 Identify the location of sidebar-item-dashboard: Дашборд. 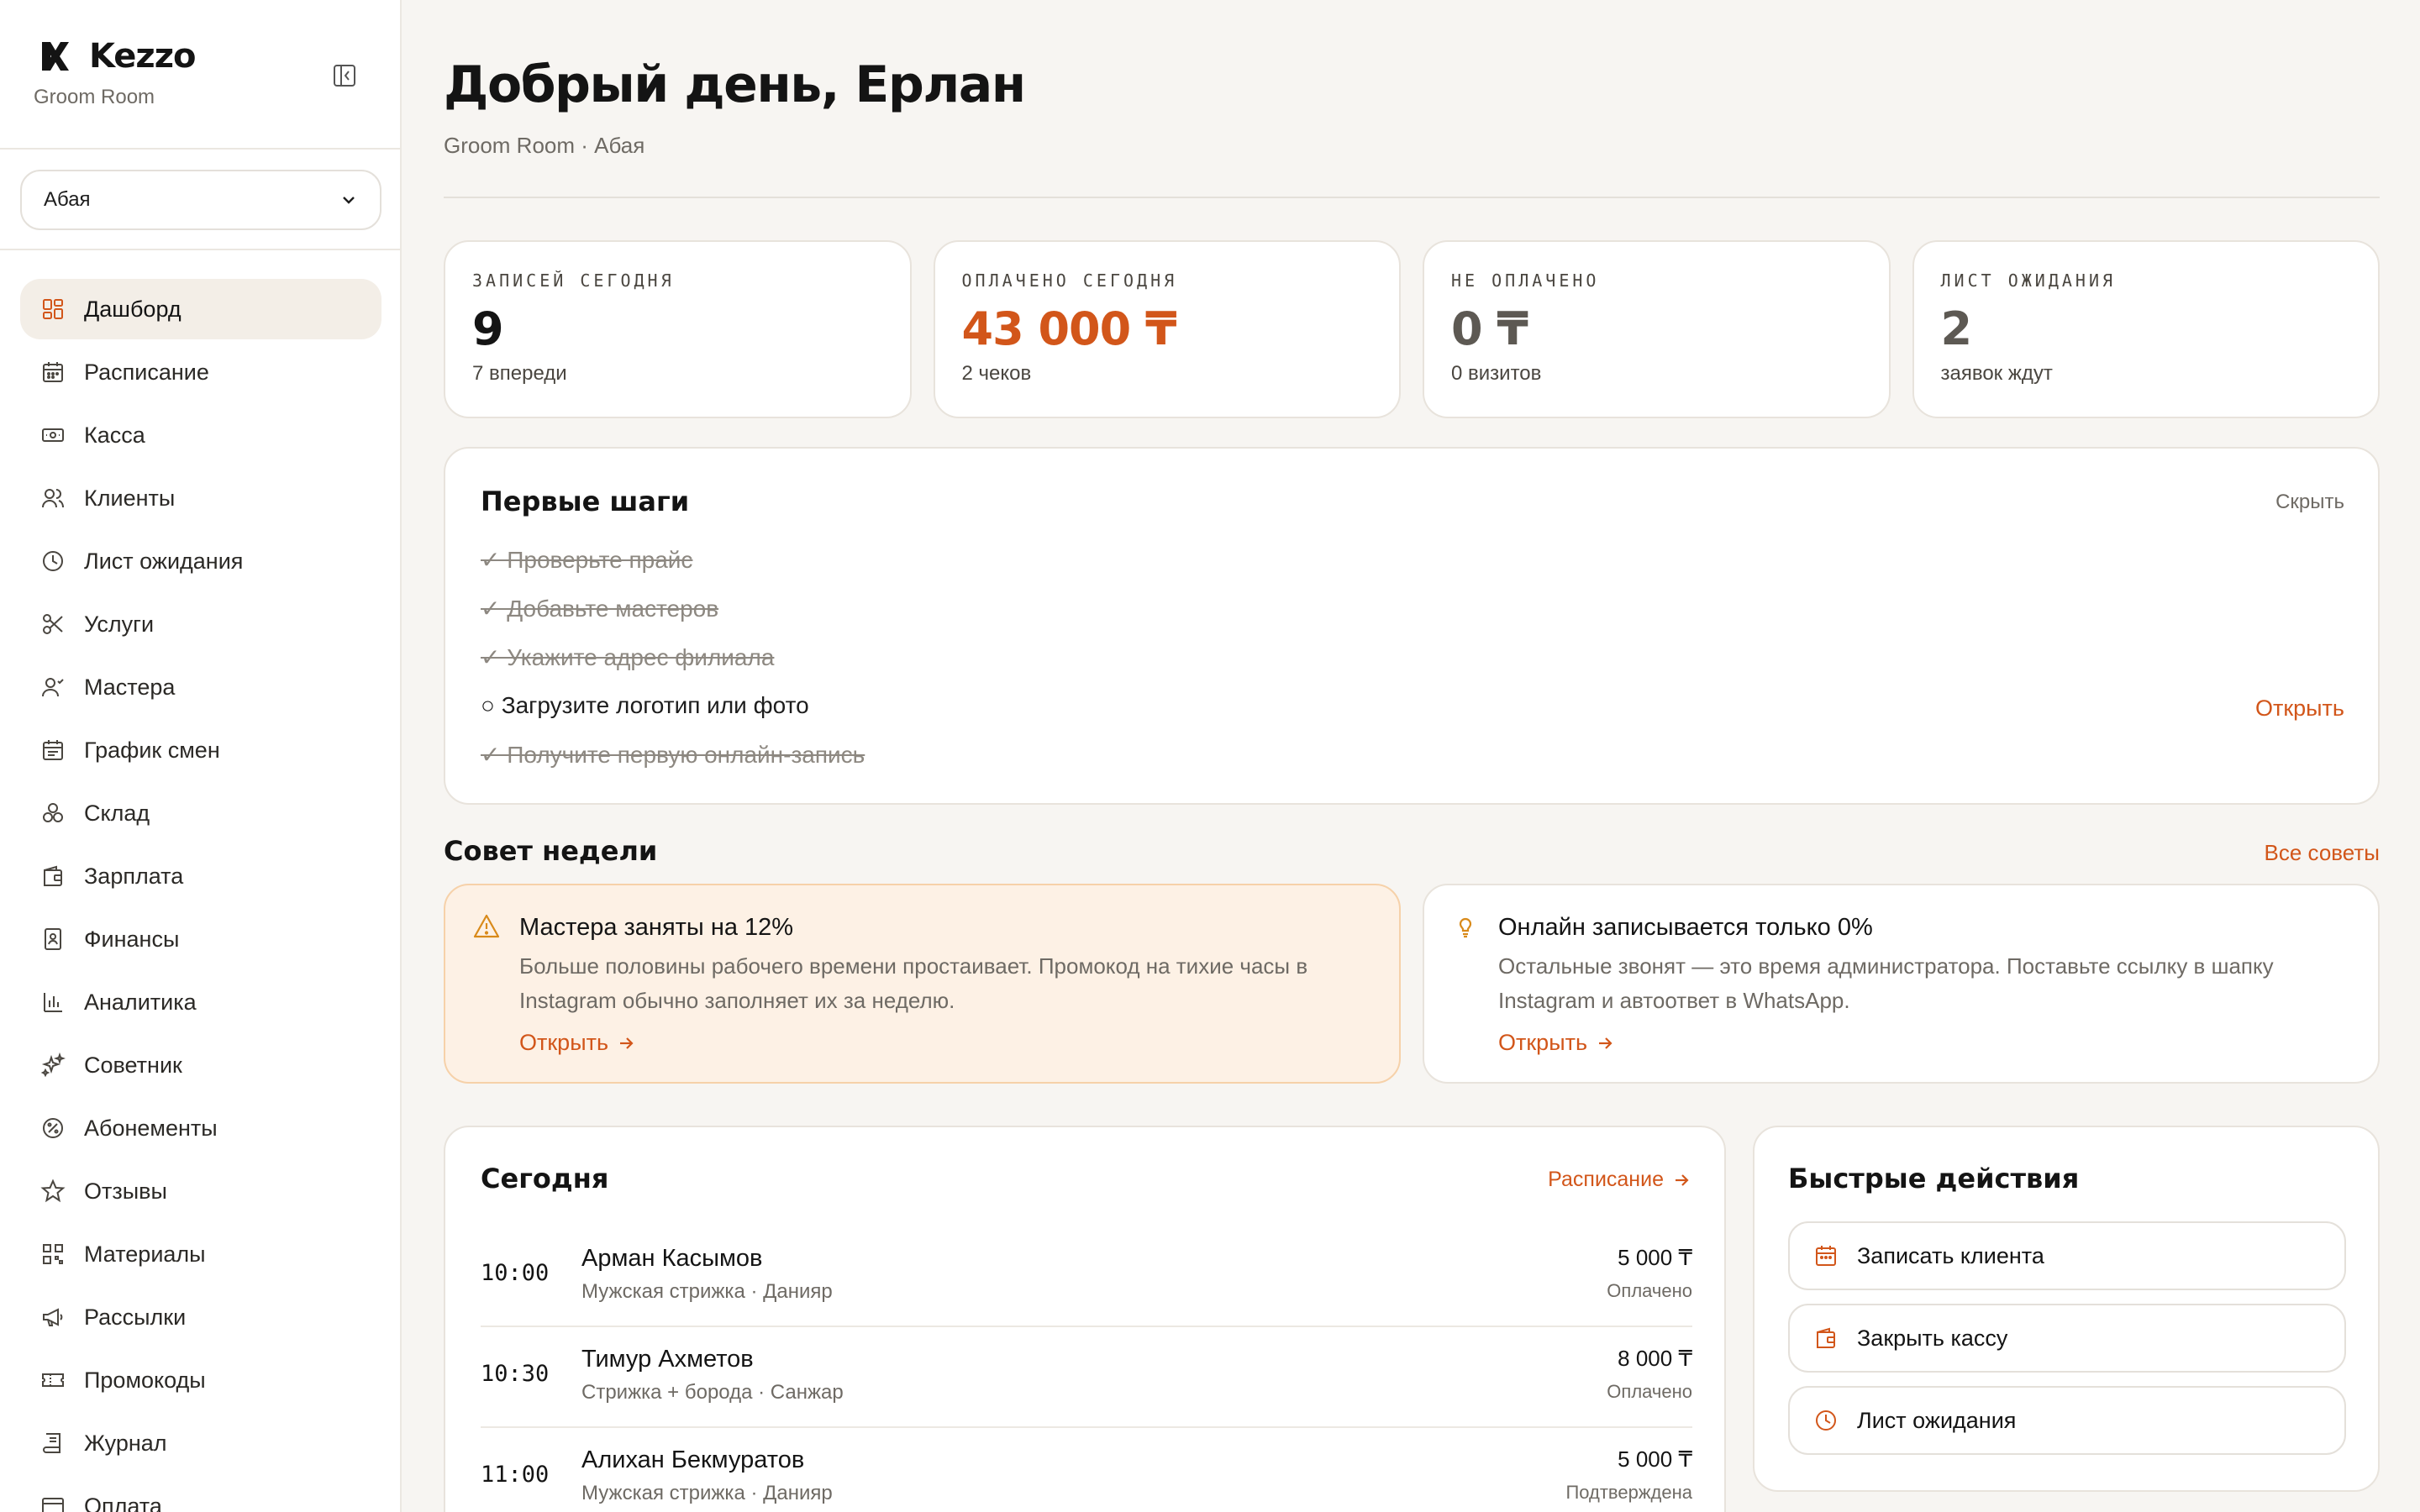
(200, 309).